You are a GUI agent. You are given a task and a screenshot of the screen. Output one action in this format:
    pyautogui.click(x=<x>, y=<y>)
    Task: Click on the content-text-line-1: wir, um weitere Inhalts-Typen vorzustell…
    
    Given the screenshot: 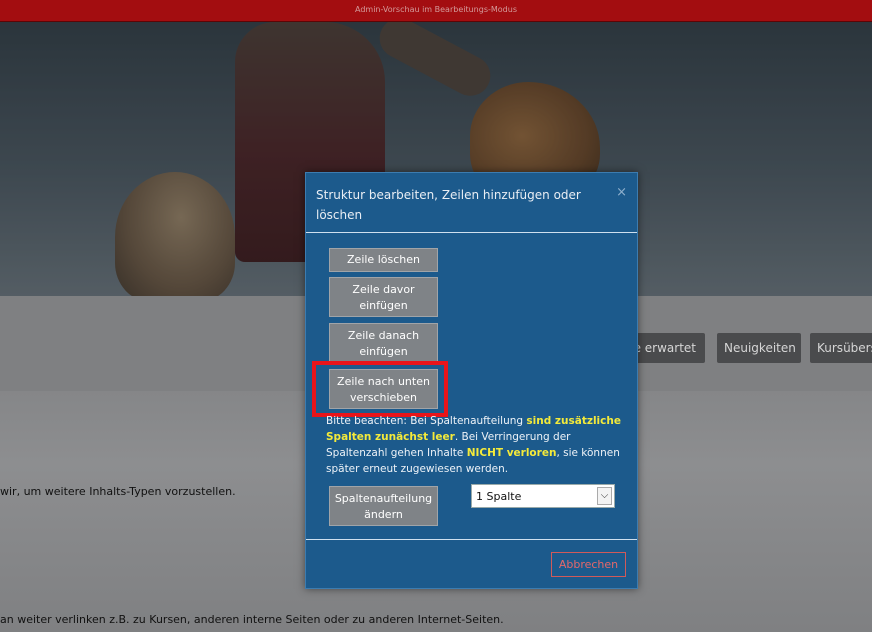 What is the action you would take?
    pyautogui.click(x=118, y=491)
    